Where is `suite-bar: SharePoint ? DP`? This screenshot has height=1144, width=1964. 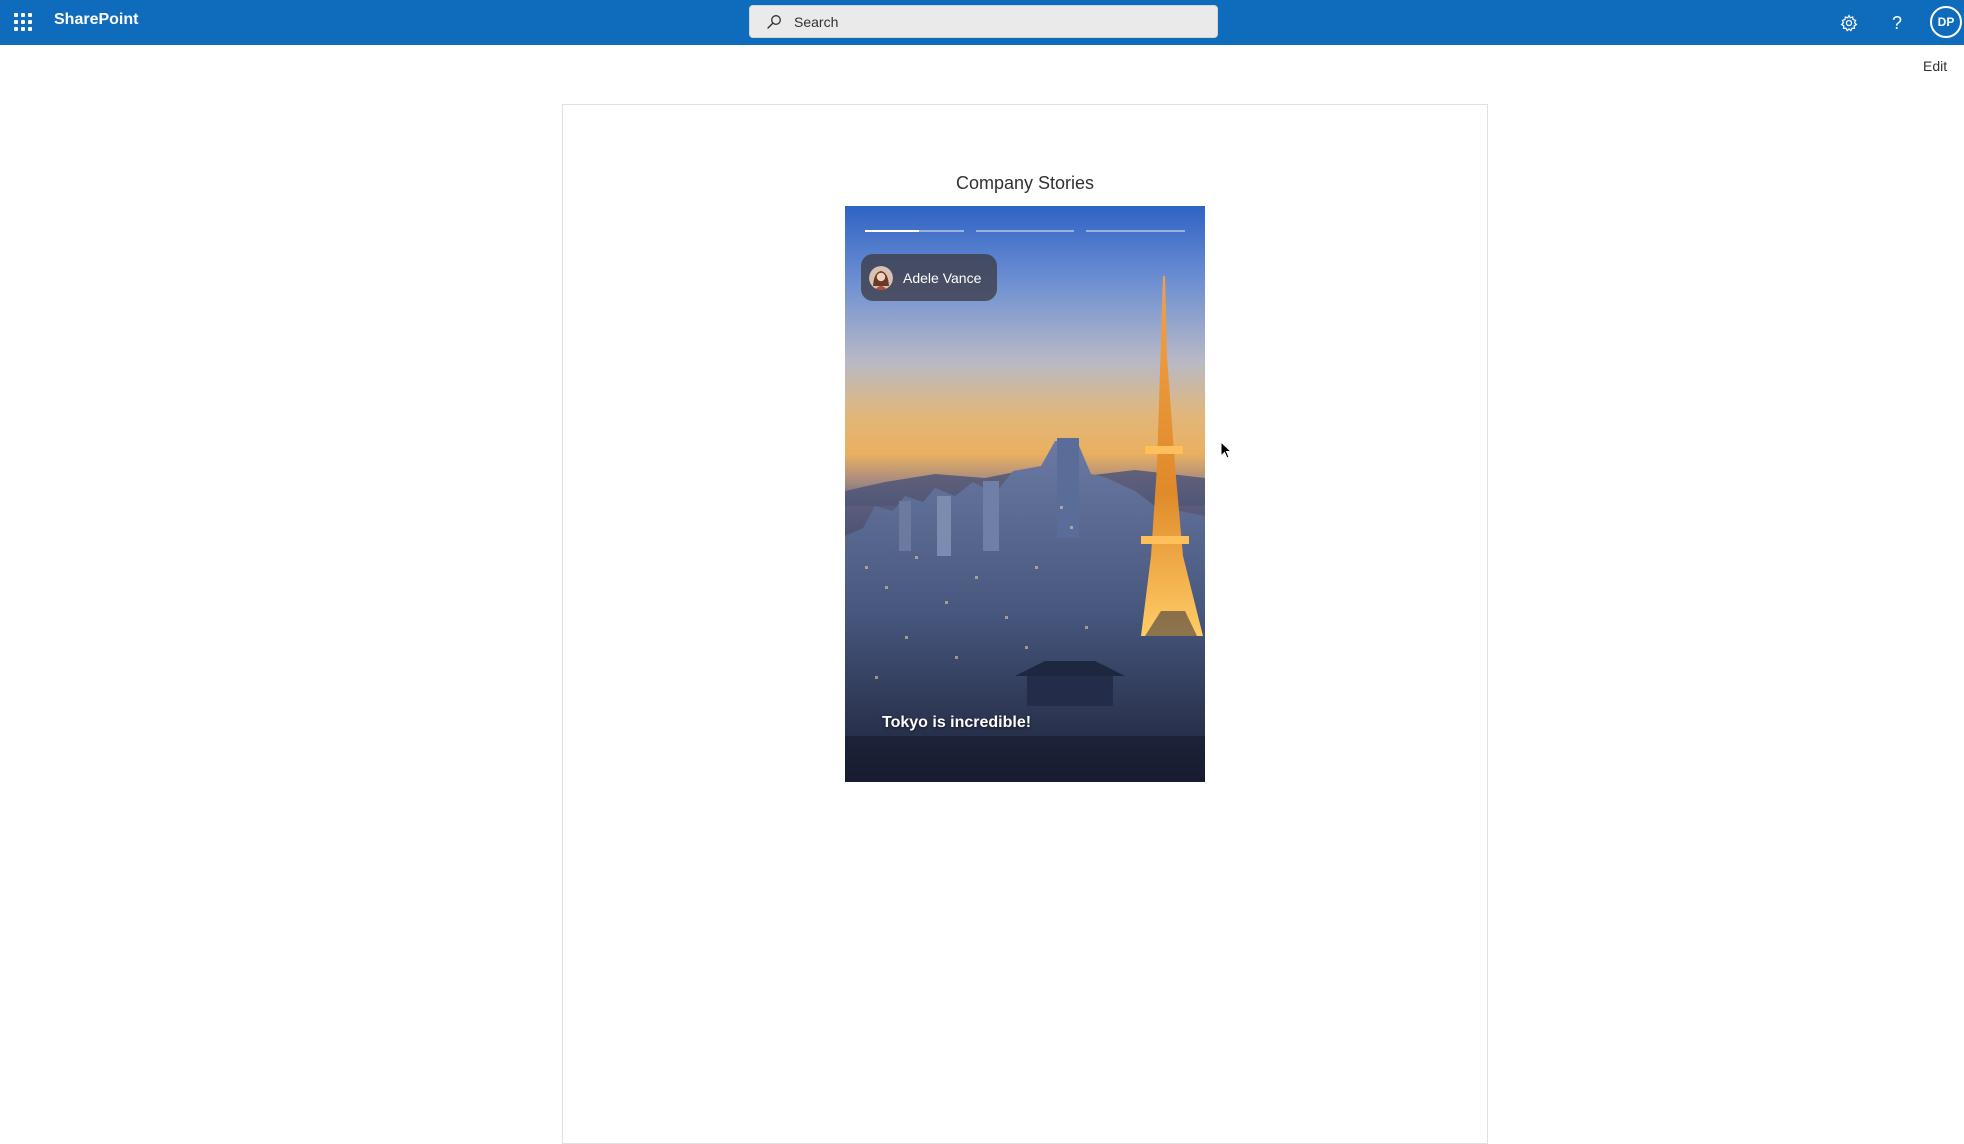
suite-bar: SharePoint ? DP is located at coordinates (982, 22).